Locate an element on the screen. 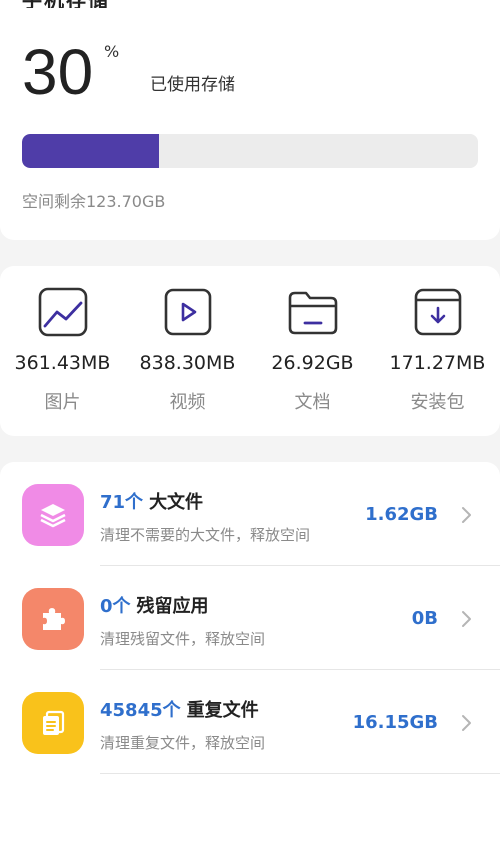  image-icon is located at coordinates (62, 312).